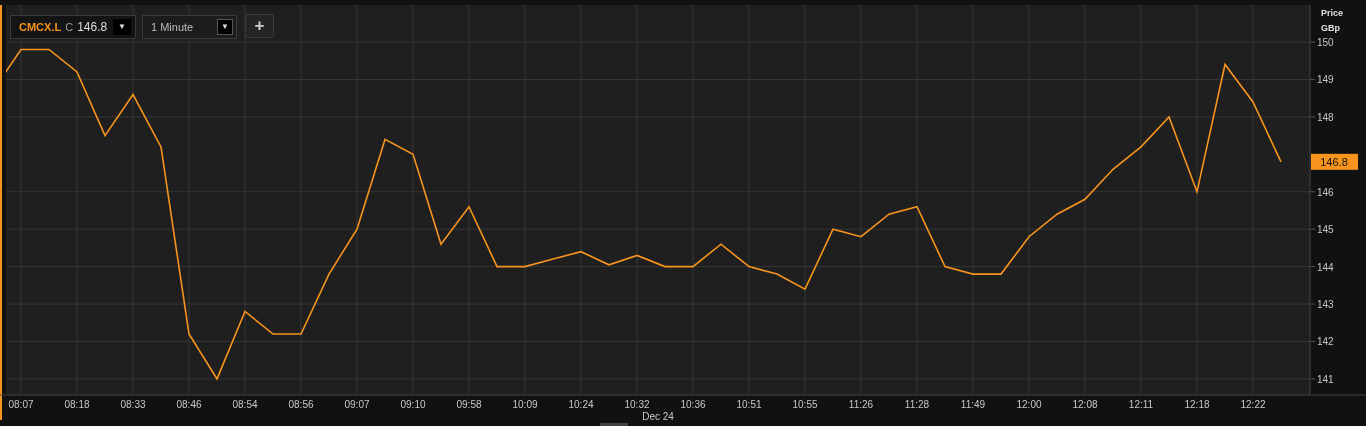  What do you see at coordinates (357, 404) in the screenshot?
I see `axis-label: 09:07` at bounding box center [357, 404].